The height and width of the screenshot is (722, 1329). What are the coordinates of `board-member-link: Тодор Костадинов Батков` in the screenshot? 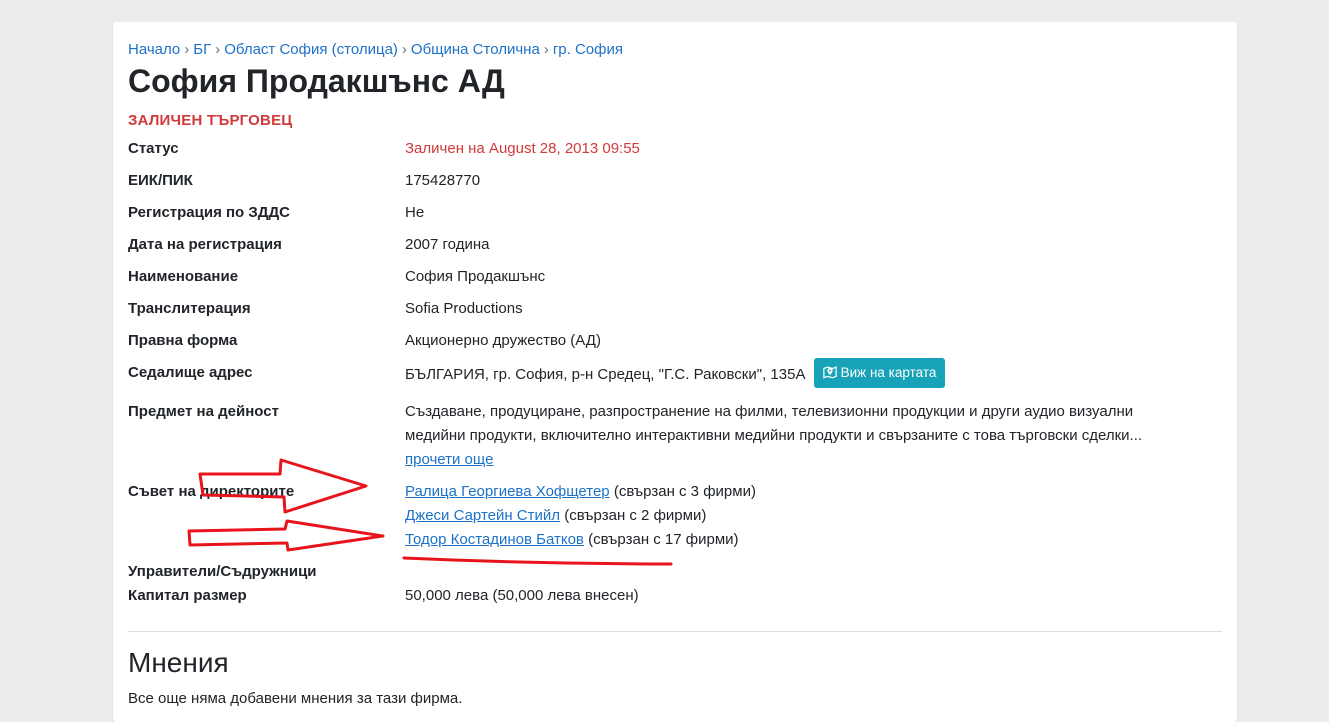 It's located at (494, 539).